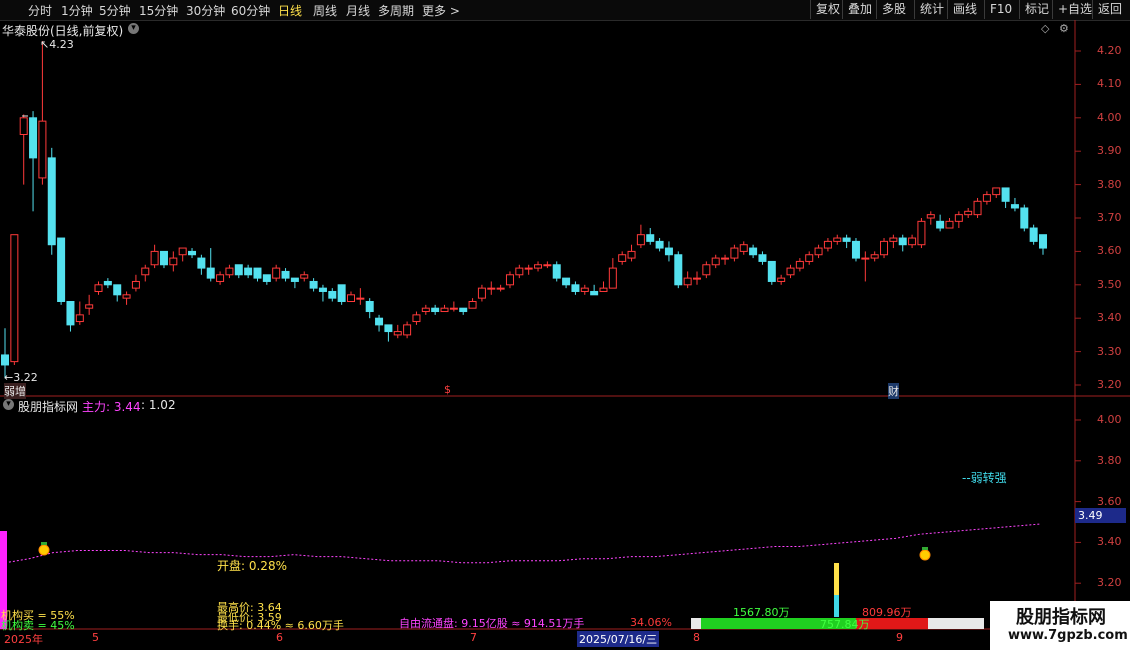  I want to click on main-y-tick: 3.70, so click(1109, 217).